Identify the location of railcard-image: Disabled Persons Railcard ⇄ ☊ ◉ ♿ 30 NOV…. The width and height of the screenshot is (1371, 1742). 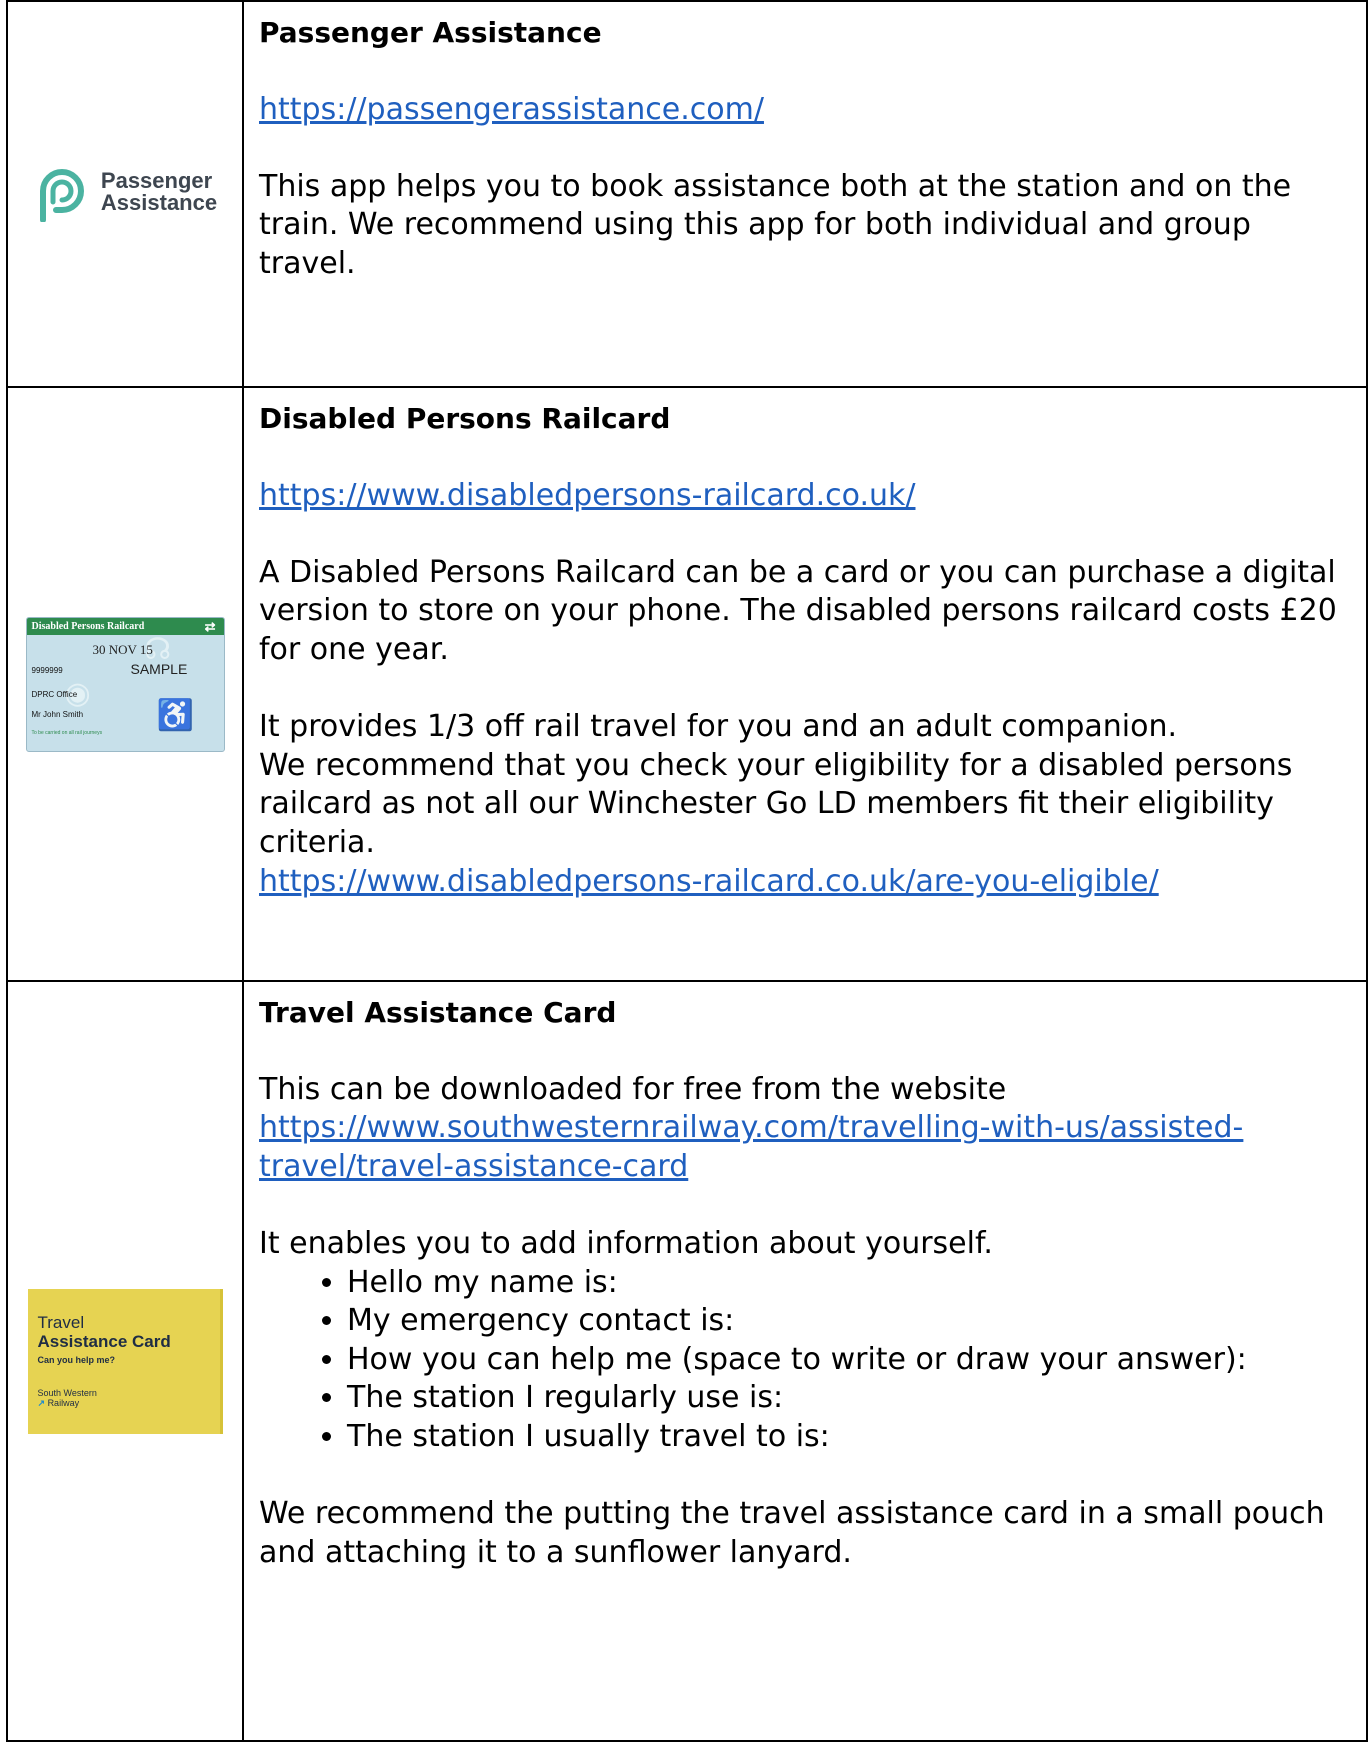
(125, 684).